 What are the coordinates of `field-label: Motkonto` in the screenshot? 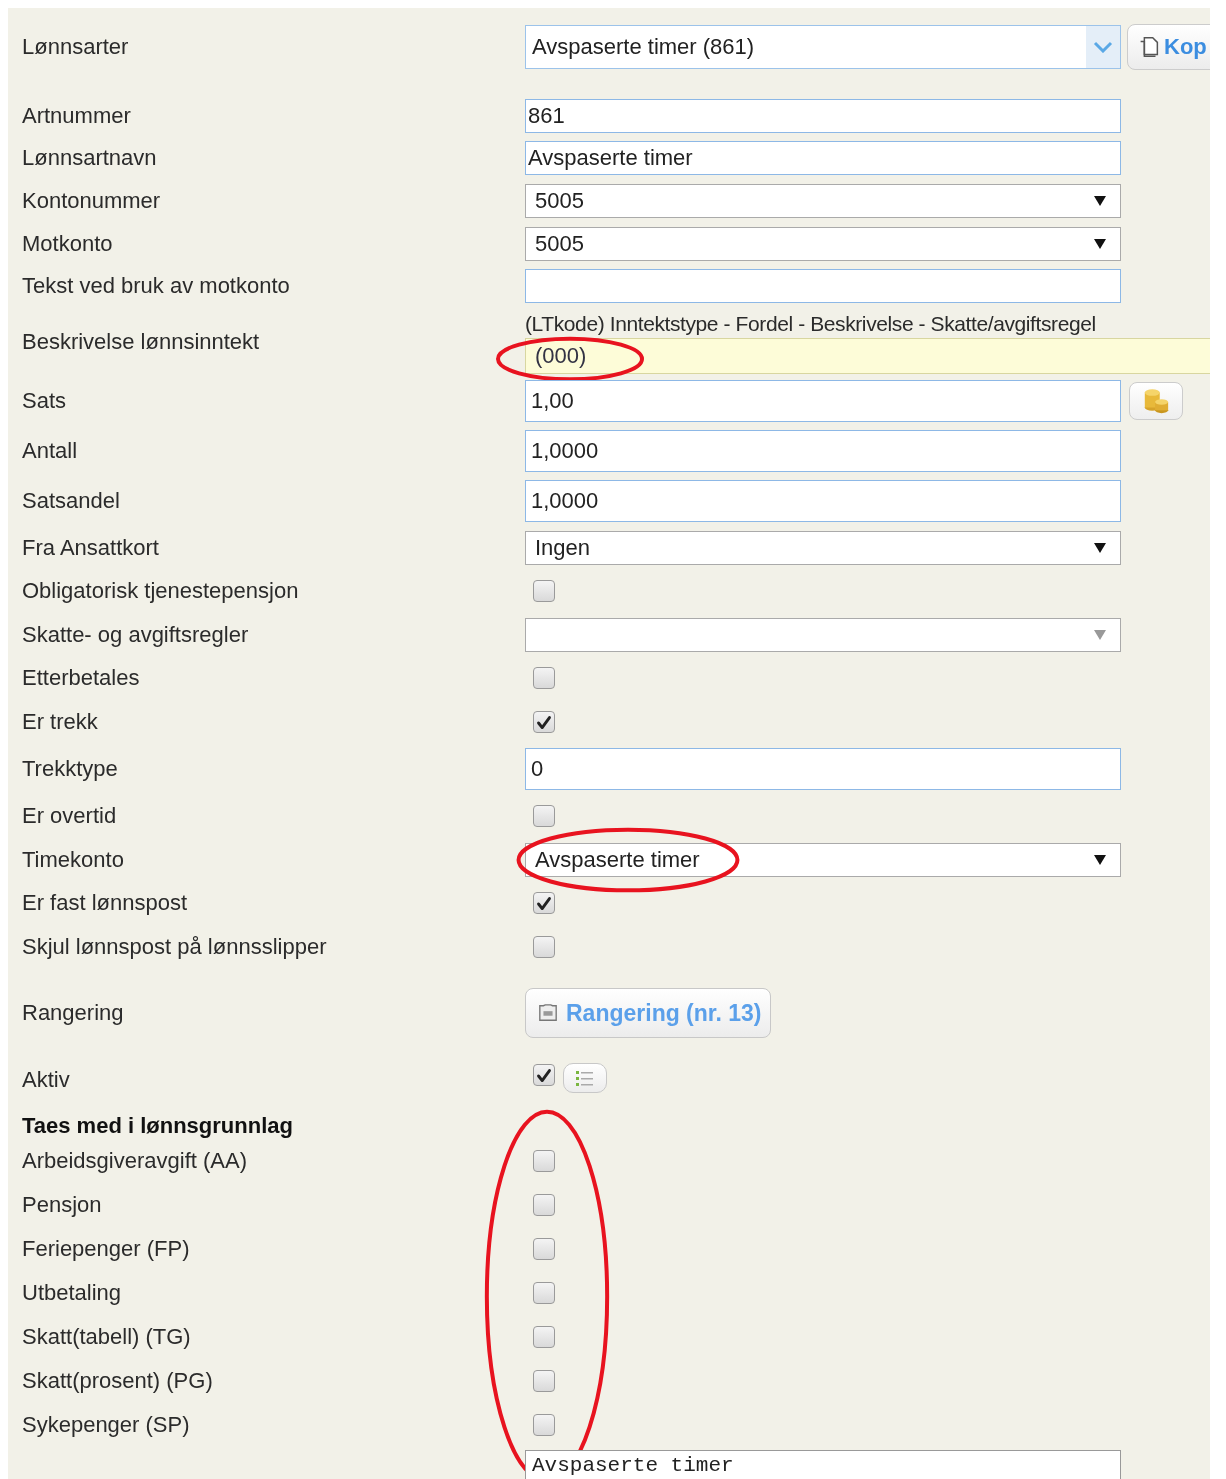 It's located at (68, 243).